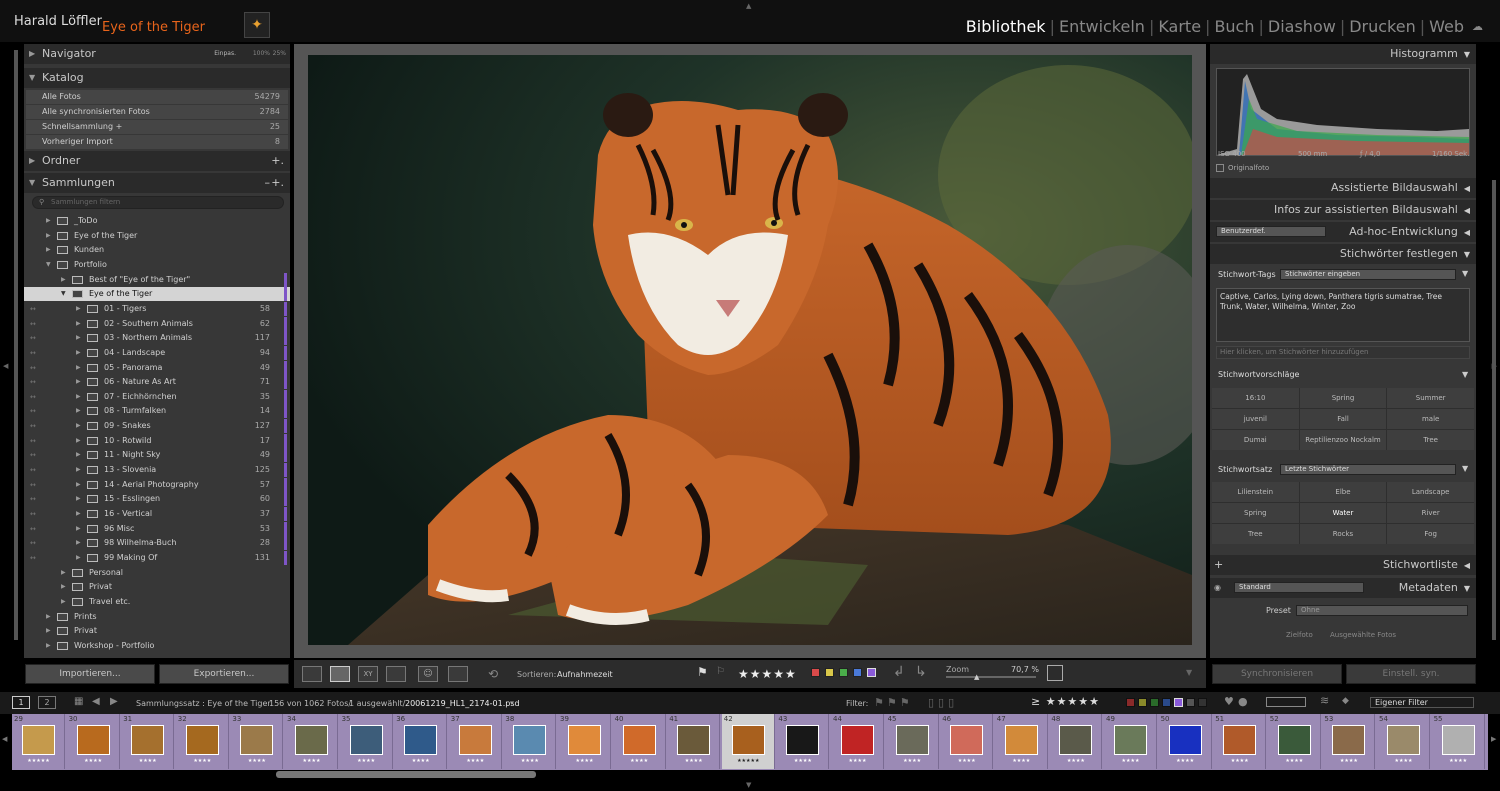 This screenshot has width=1500, height=791. What do you see at coordinates (1277, 674) in the screenshot?
I see `synchronize-button: Synchronisieren` at bounding box center [1277, 674].